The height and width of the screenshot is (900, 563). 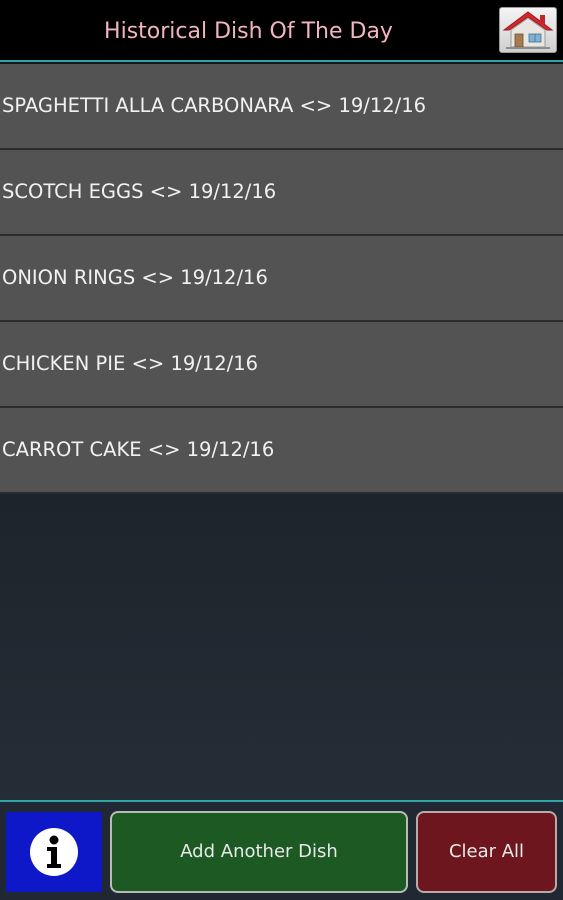 What do you see at coordinates (138, 449) in the screenshot?
I see `dish-label: CARROT CAKE <> 19/12/16` at bounding box center [138, 449].